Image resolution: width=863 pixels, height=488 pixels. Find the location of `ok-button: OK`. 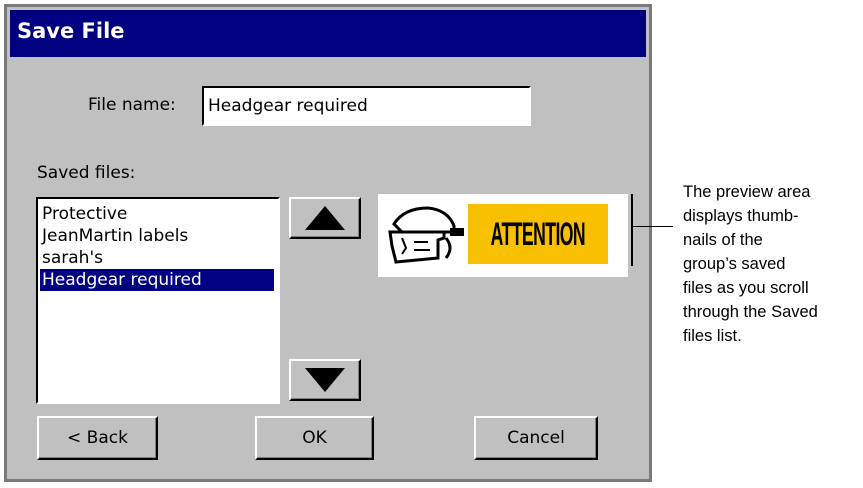

ok-button: OK is located at coordinates (314, 438).